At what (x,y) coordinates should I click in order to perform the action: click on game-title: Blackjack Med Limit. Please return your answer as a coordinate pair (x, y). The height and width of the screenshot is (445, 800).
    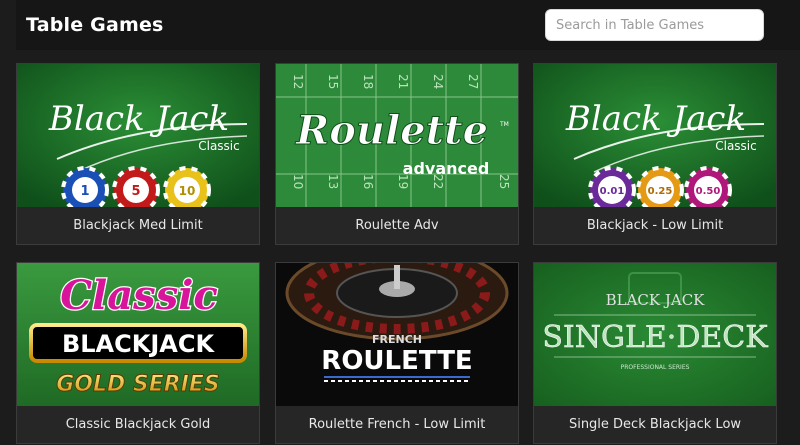
    Looking at the image, I should click on (138, 225).